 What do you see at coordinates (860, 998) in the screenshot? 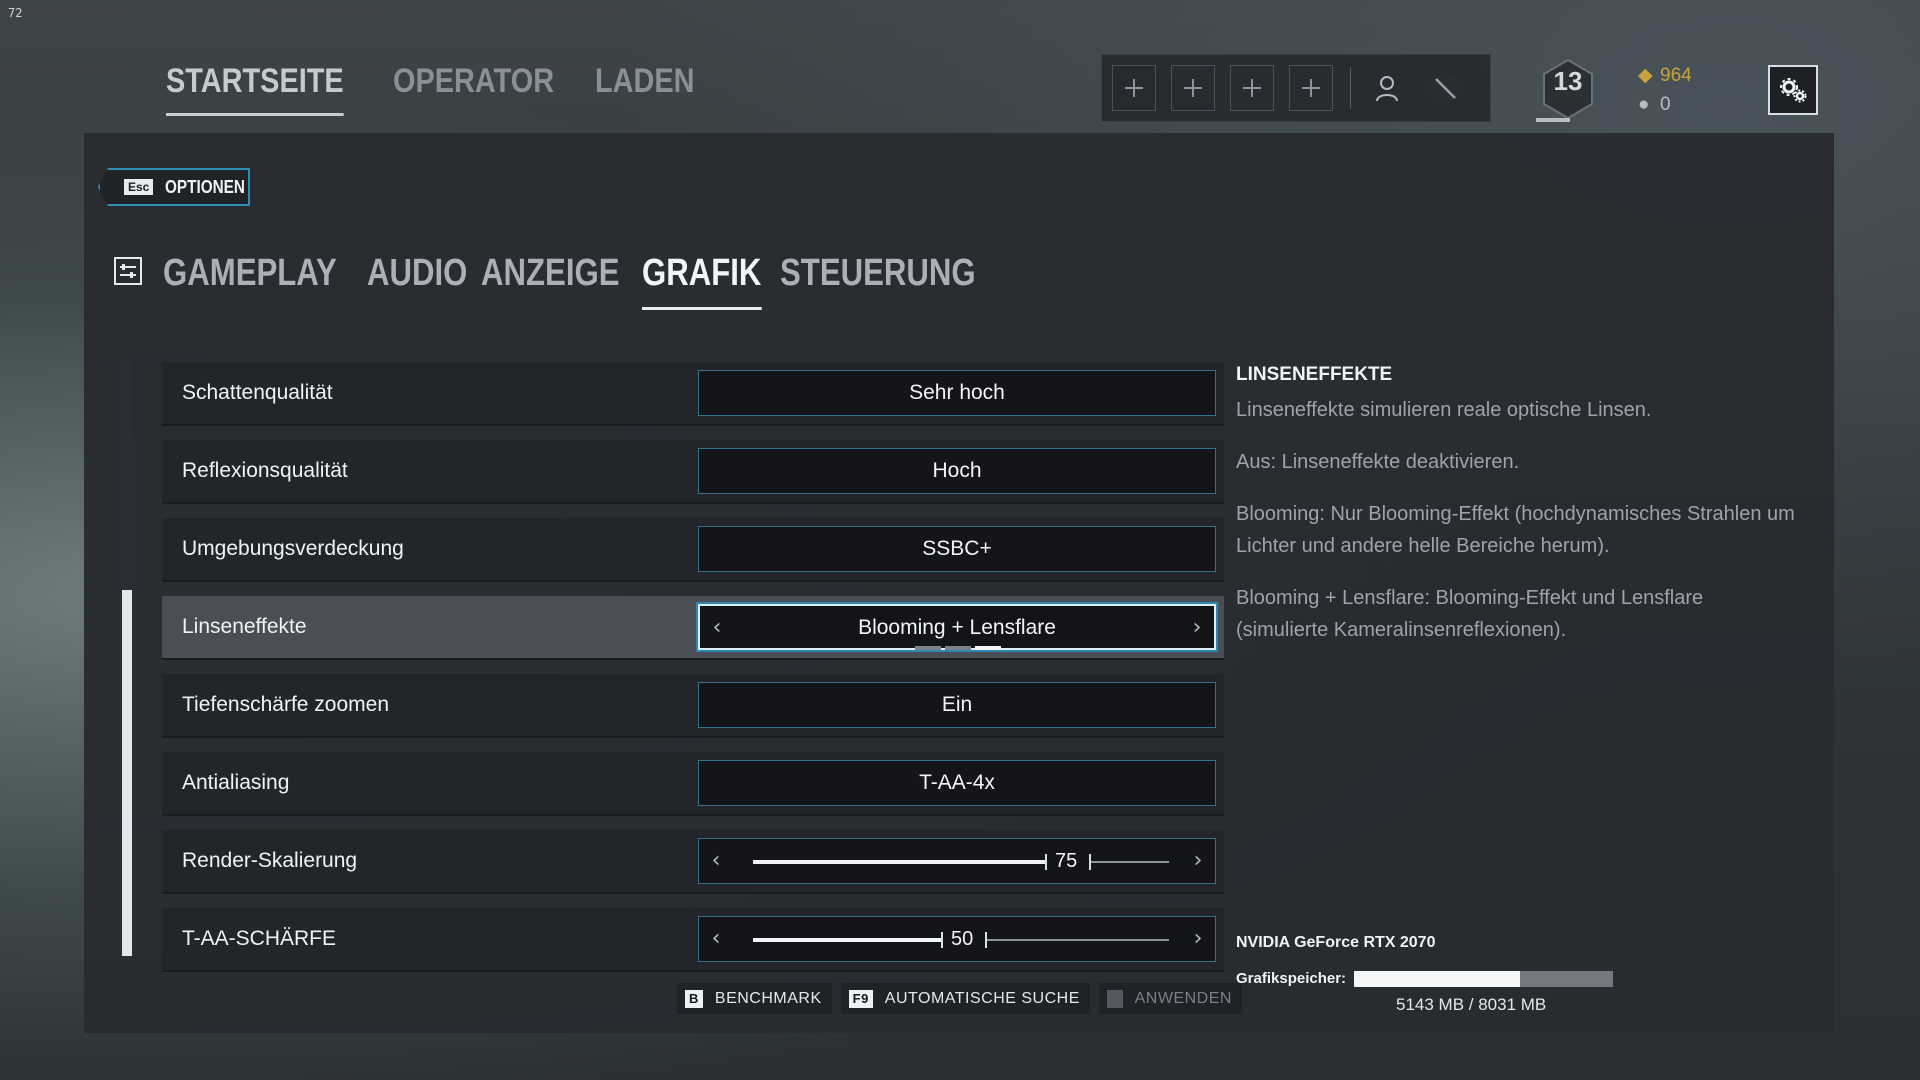
I see `key-hint: F9` at bounding box center [860, 998].